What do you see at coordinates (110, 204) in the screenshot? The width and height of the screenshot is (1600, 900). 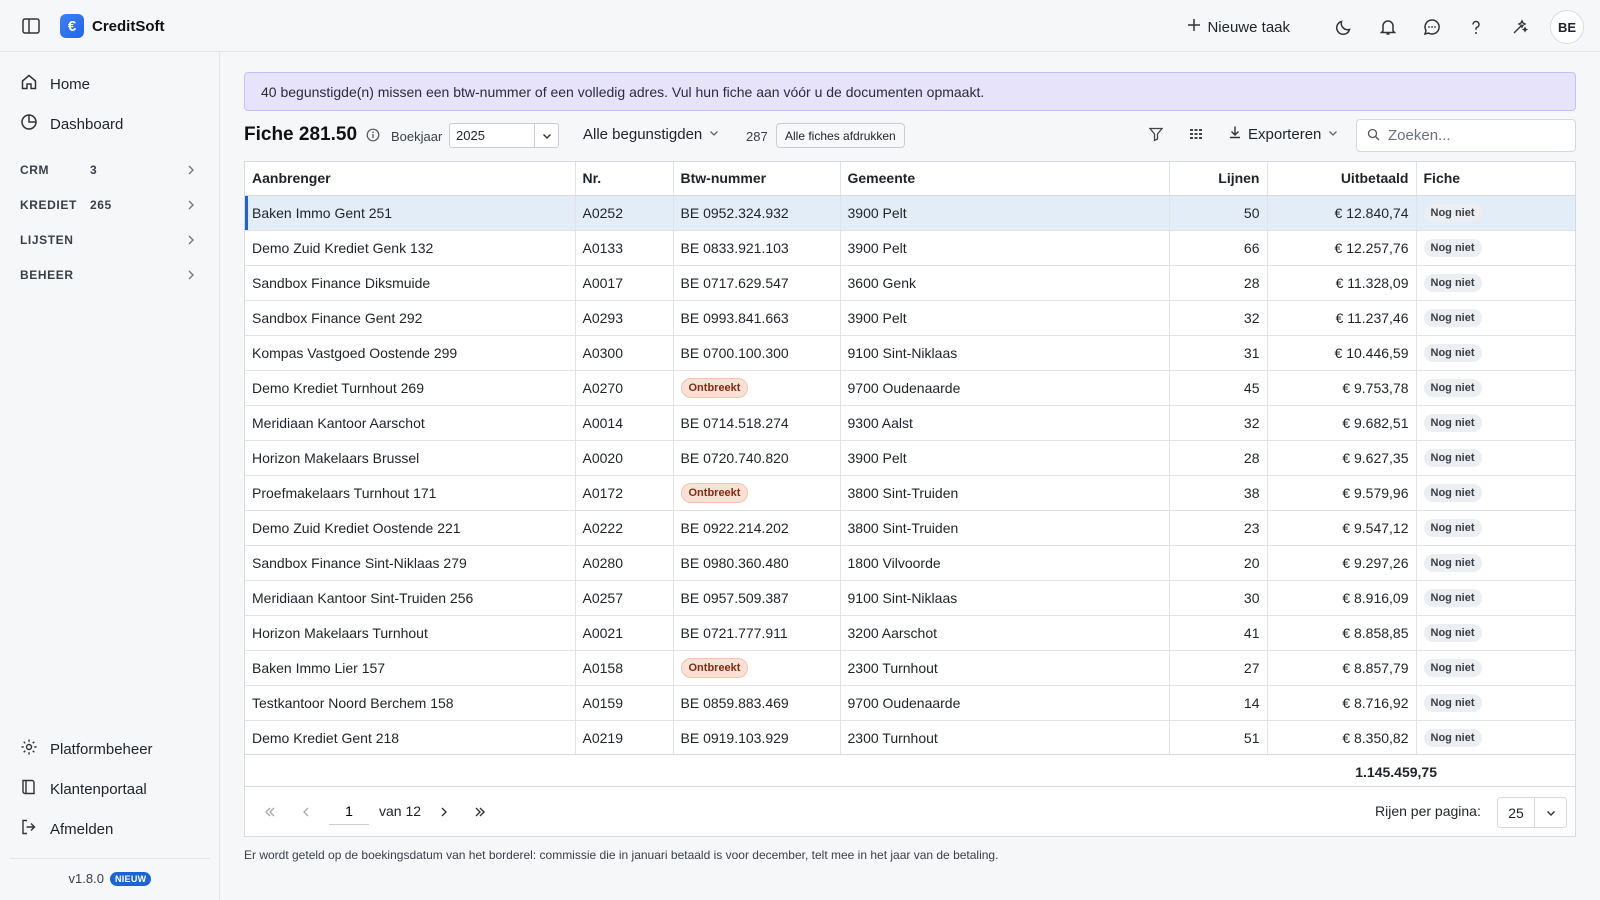 I see `sidebar-section-krediet: KREDIET 265` at bounding box center [110, 204].